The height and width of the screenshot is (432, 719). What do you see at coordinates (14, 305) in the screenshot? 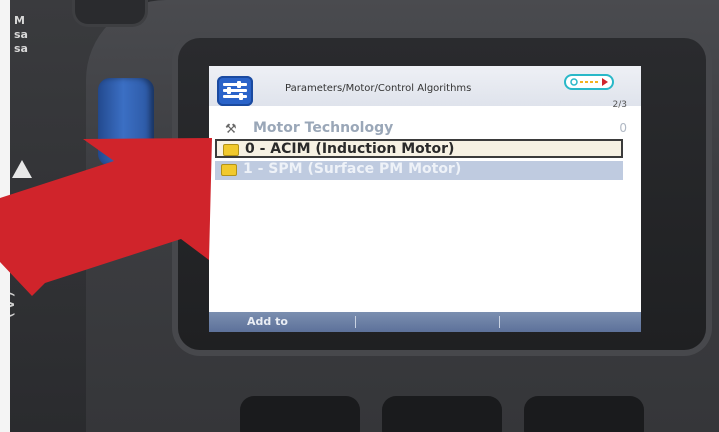
I see `printed-side-text: (A)` at bounding box center [14, 305].